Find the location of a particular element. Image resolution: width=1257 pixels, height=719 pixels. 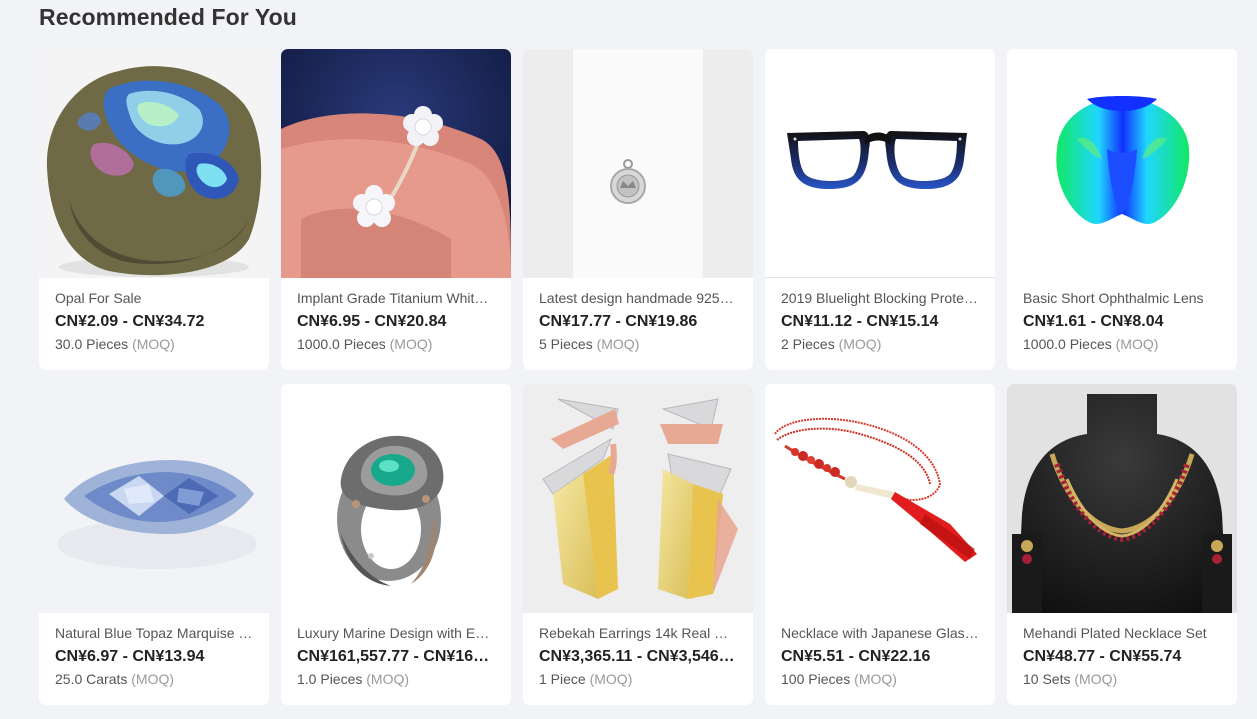

moq-quantity: 100 Pieces is located at coordinates (816, 679).